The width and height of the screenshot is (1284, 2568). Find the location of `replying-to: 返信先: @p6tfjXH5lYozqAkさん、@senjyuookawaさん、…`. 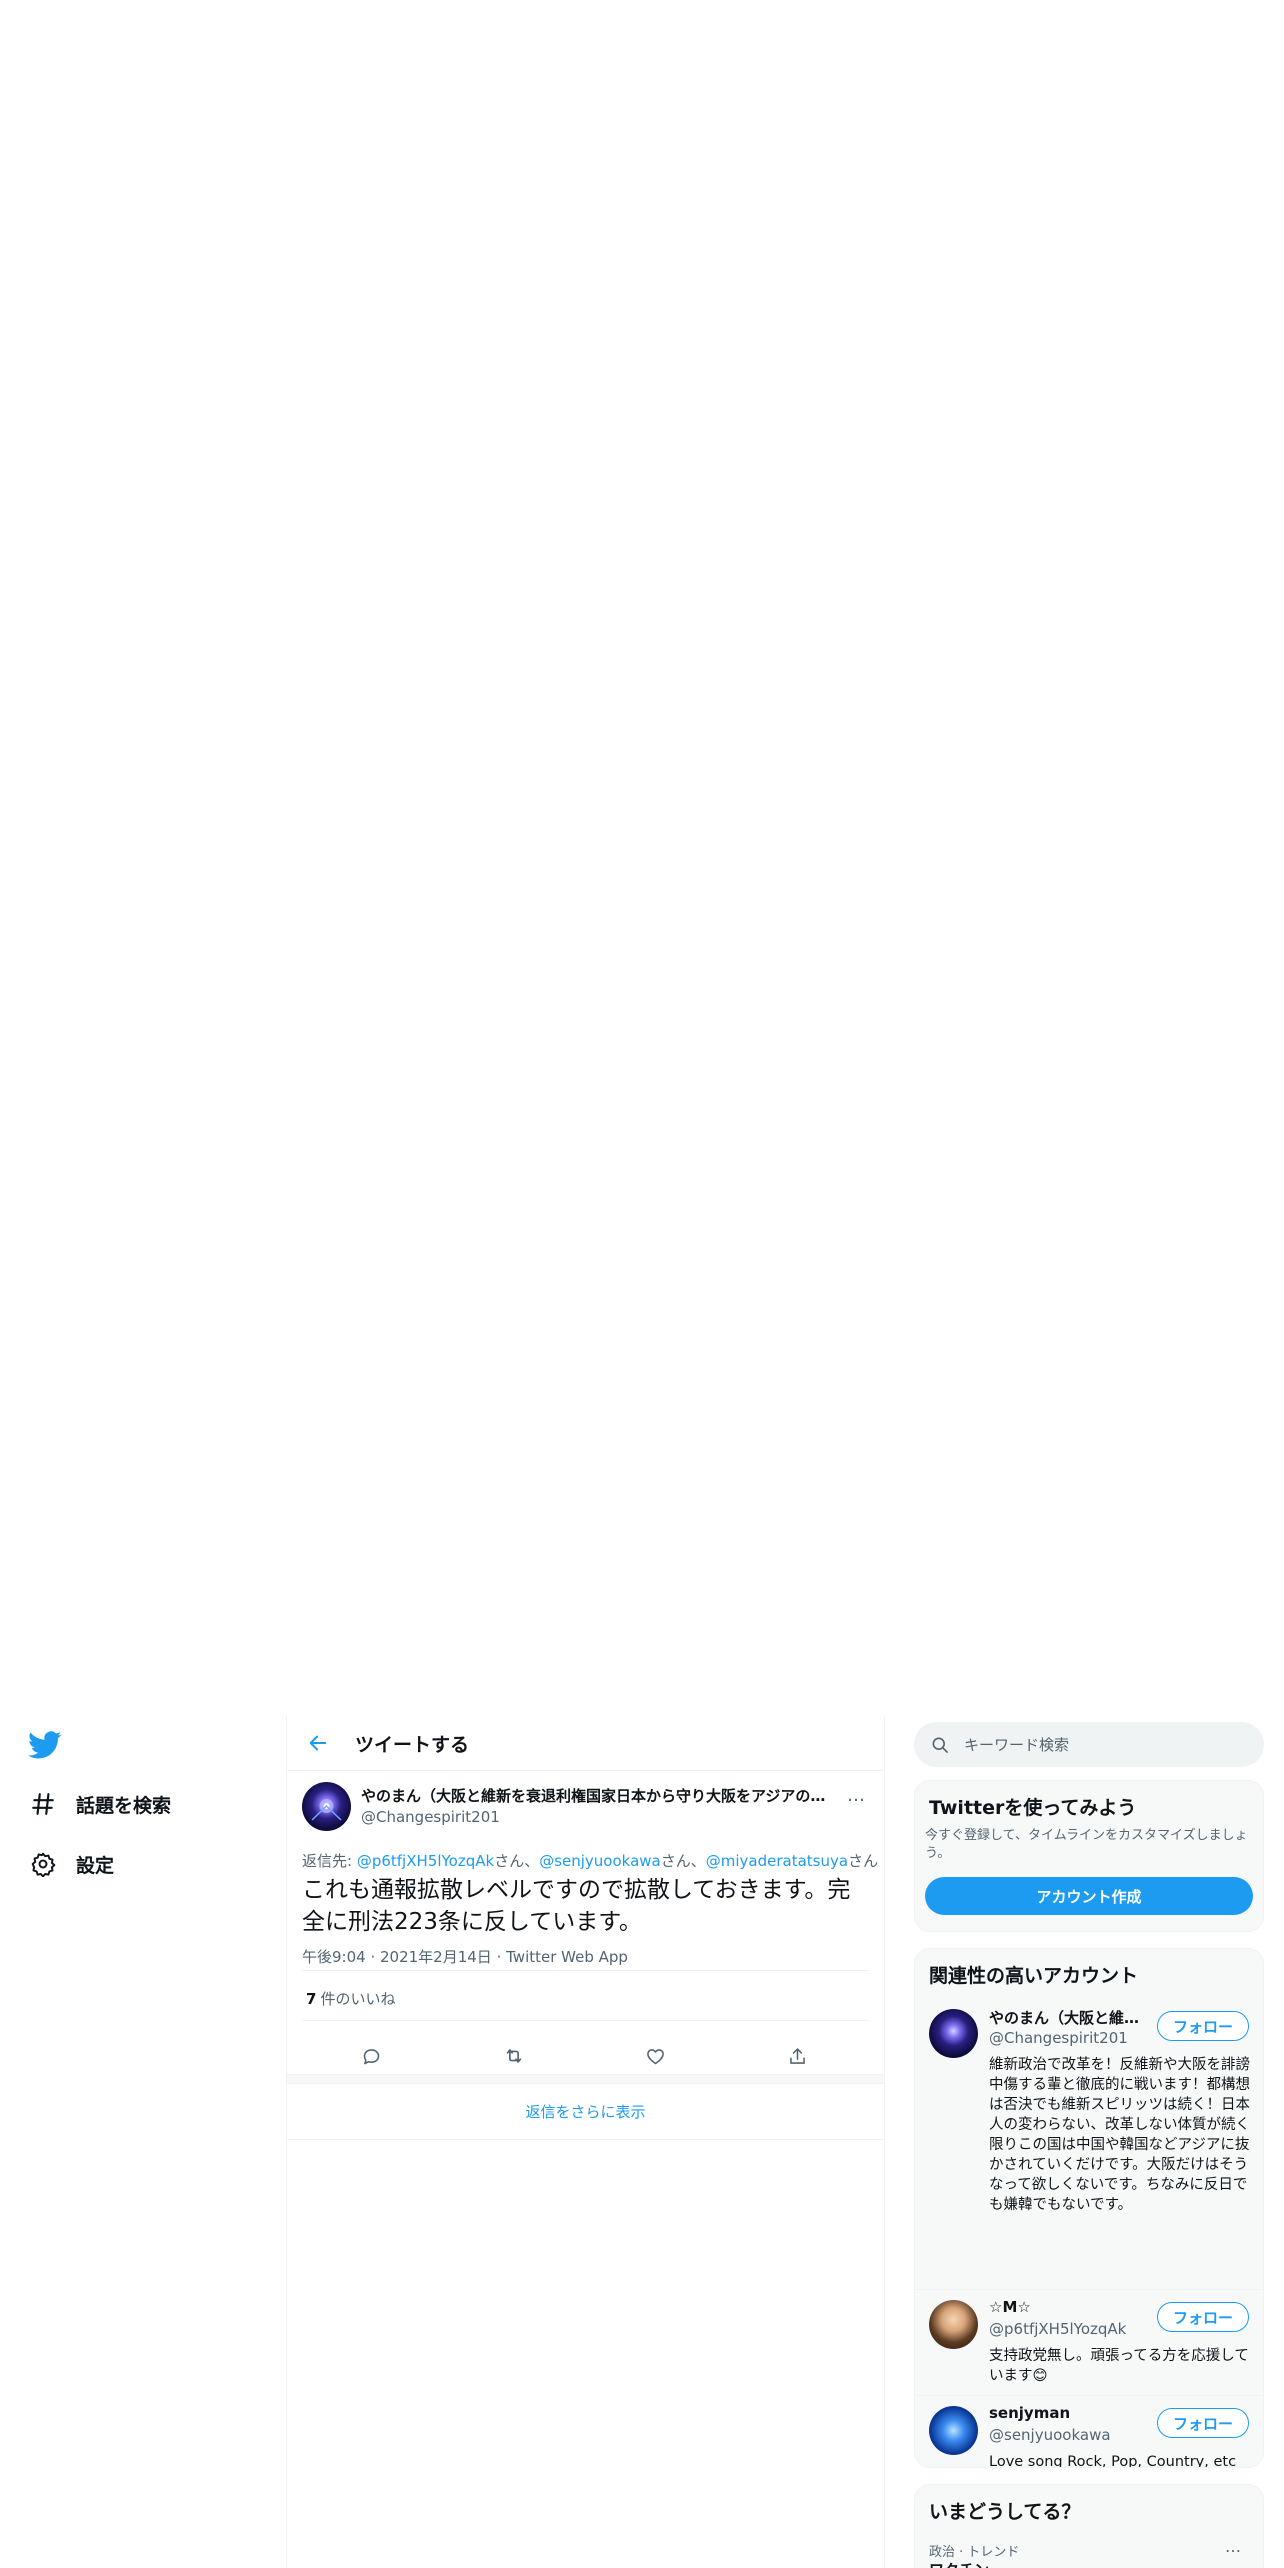

replying-to: 返信先: @p6tfjXH5lYozqAkさん、@senjyuookawaさん、… is located at coordinates (590, 1860).